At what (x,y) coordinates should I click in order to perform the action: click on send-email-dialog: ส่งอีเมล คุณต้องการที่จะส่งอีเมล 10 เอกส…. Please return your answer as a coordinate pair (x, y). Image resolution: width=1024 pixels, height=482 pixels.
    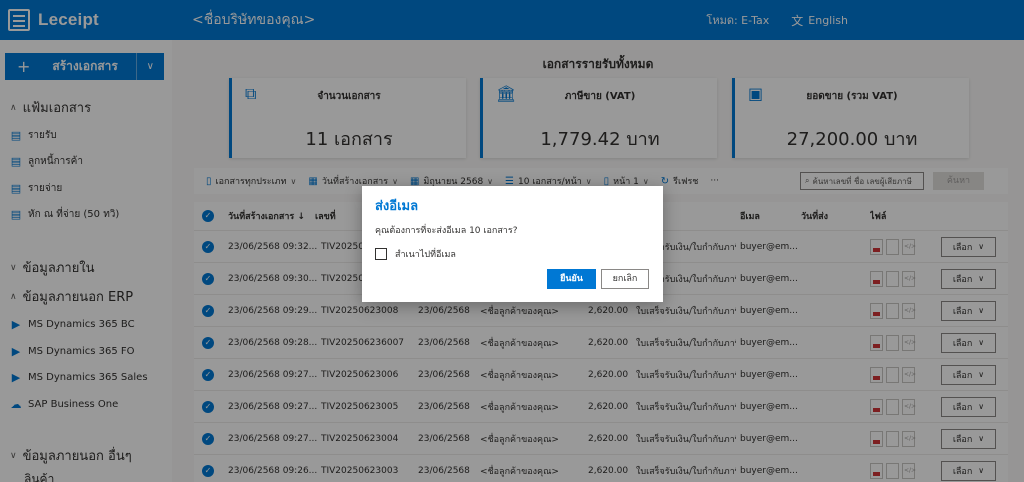
    Looking at the image, I should click on (512, 244).